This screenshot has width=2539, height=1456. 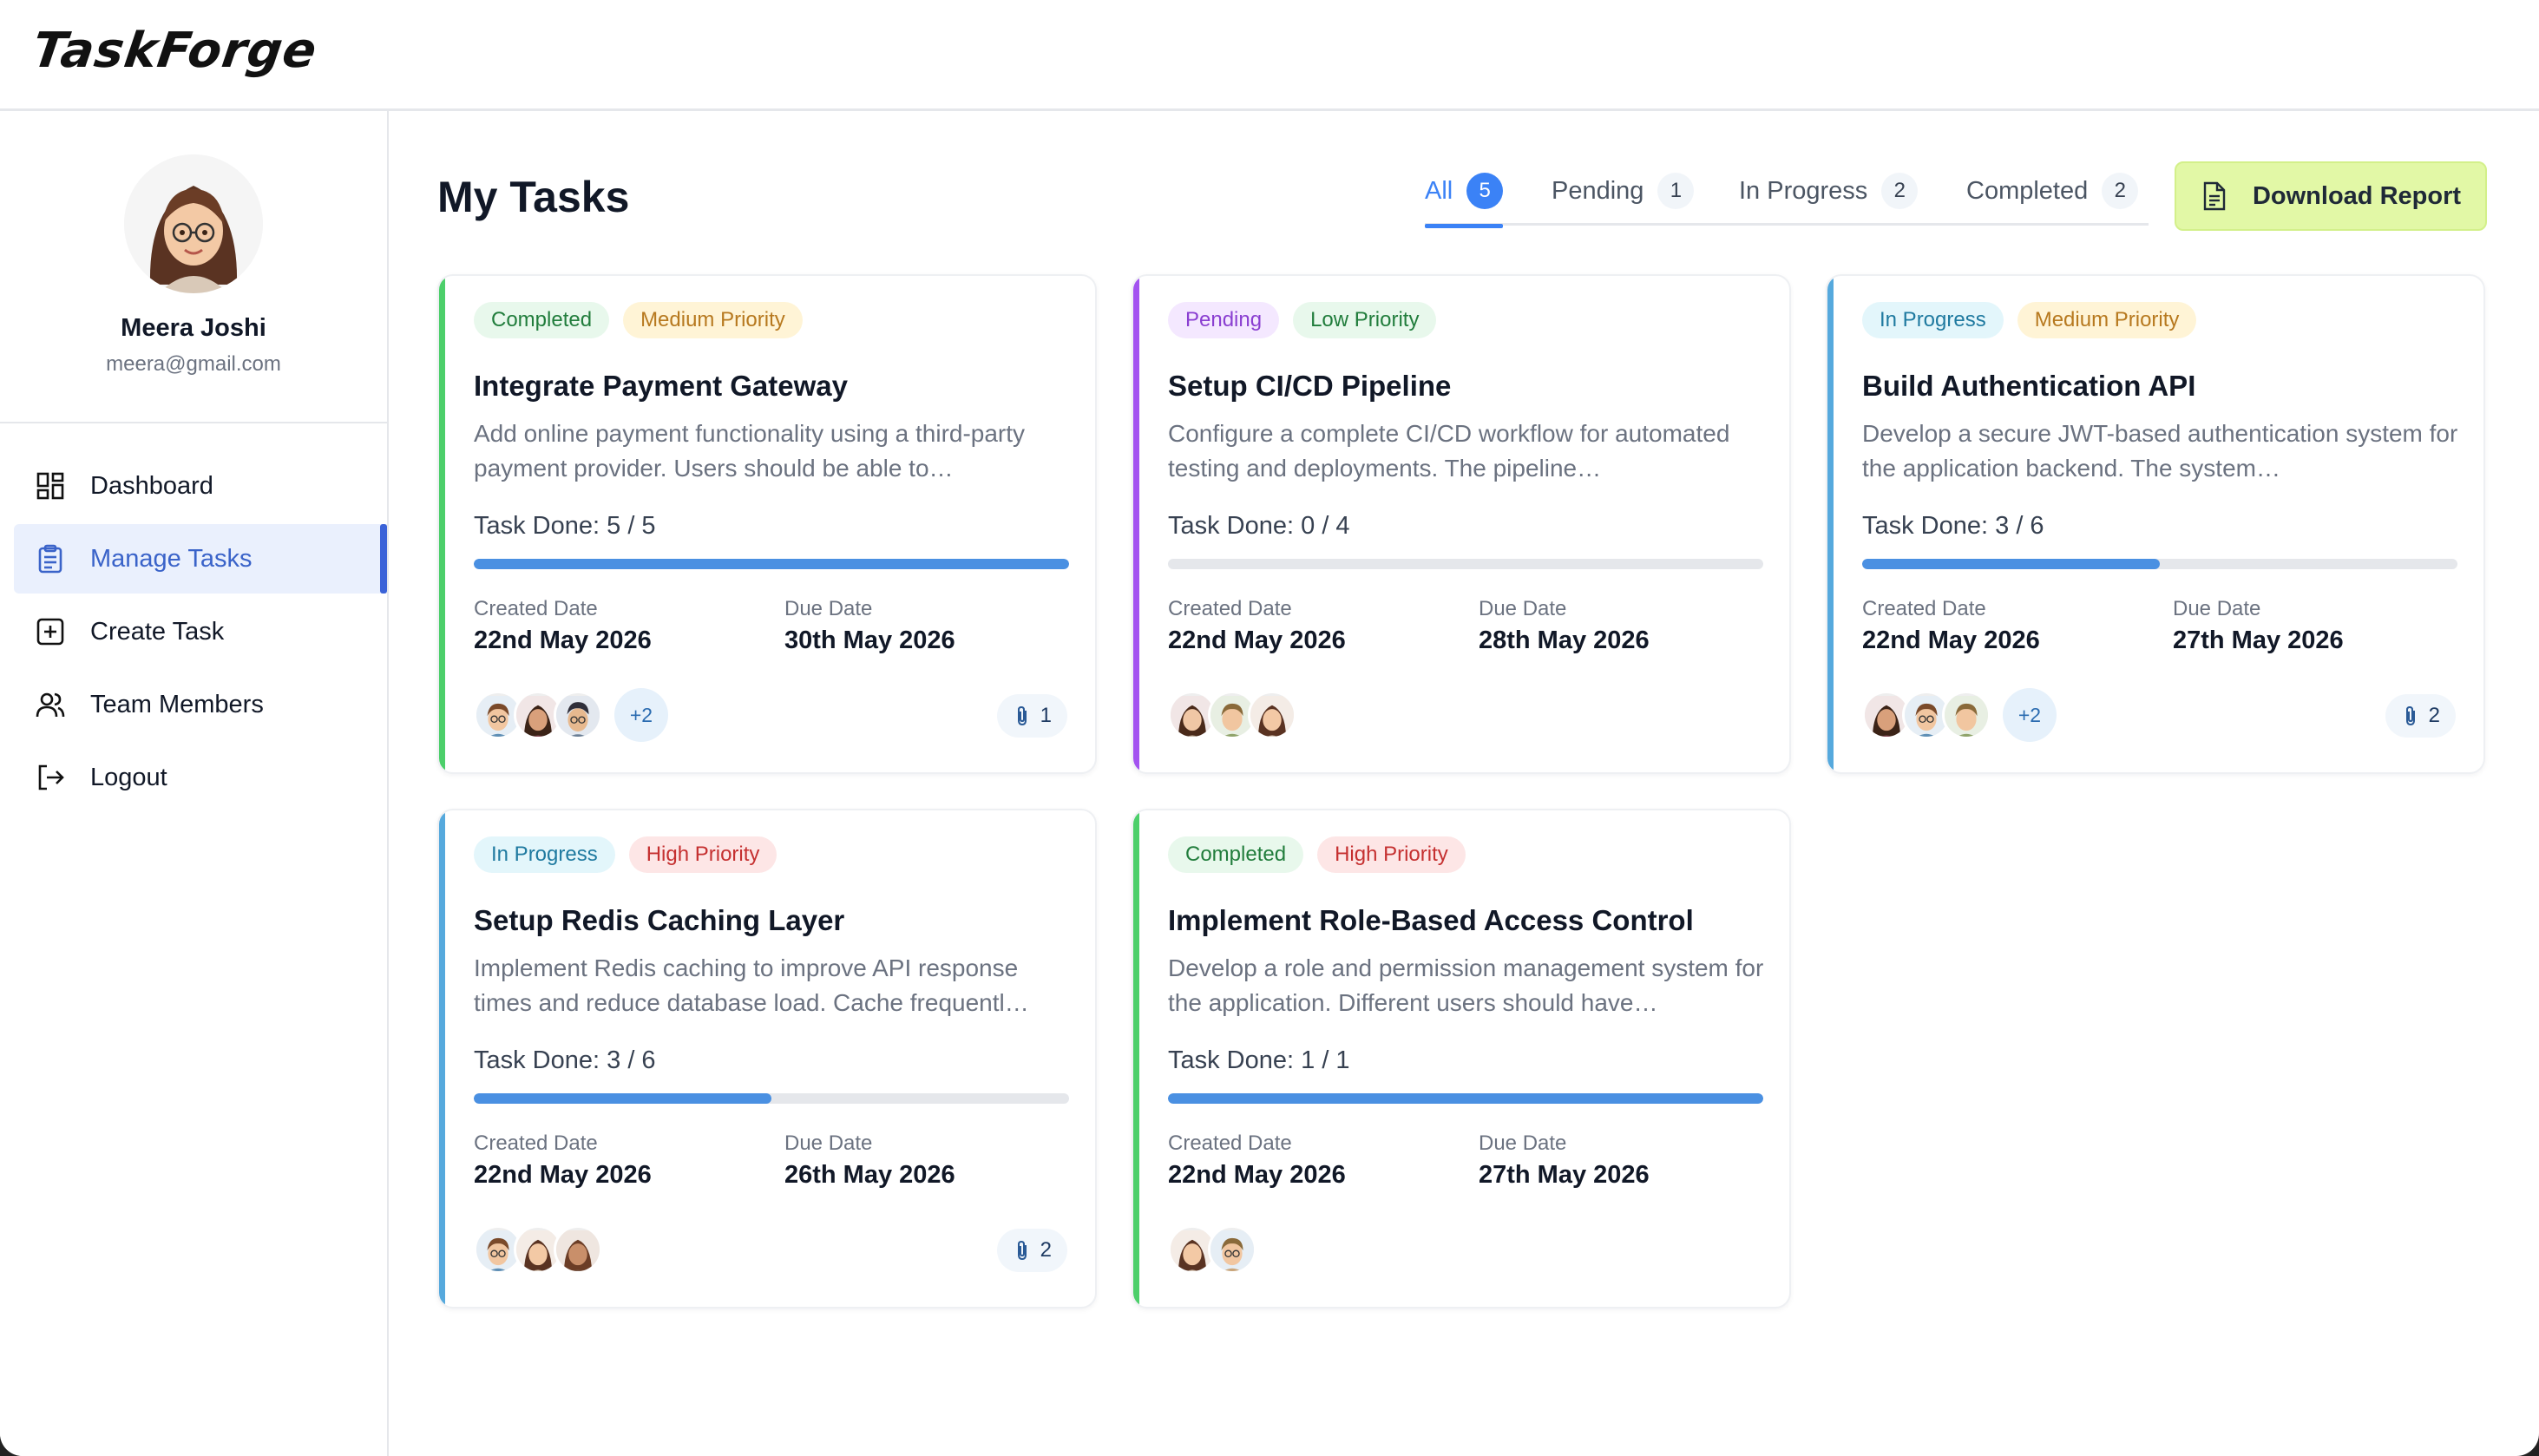 I want to click on dashboard-grid-icon, so click(x=50, y=486).